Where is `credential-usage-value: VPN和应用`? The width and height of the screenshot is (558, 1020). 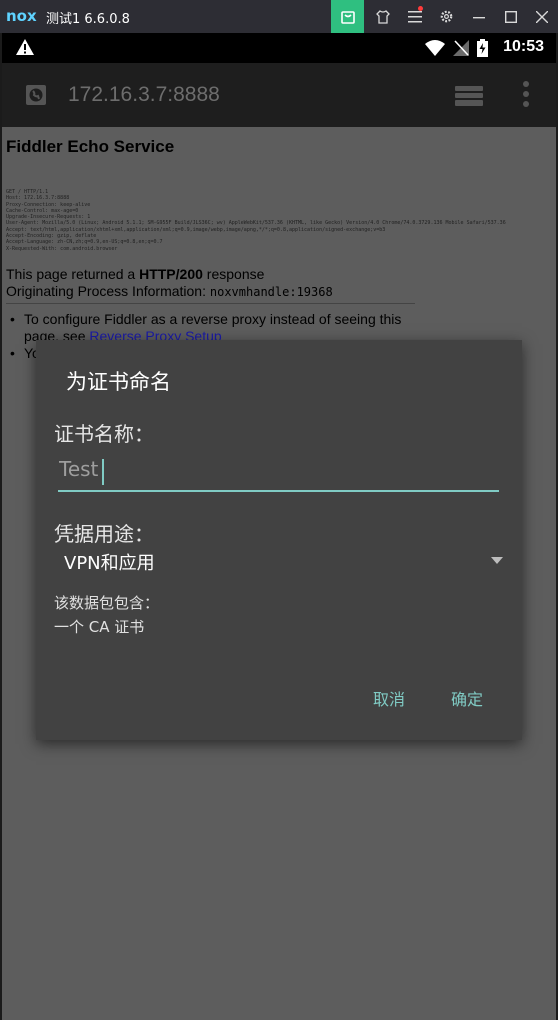 credential-usage-value: VPN和应用 is located at coordinates (109, 563).